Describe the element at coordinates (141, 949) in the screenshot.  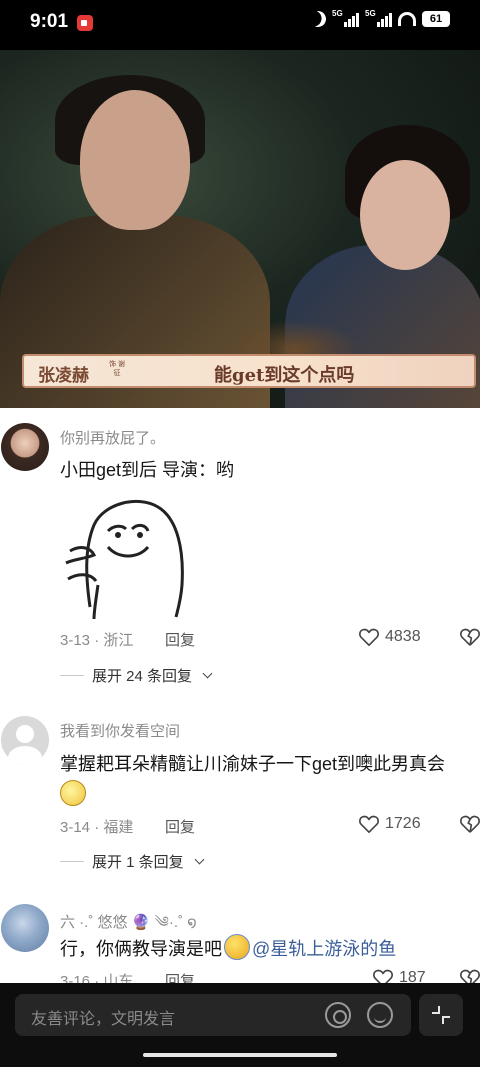
I see `comment-text-prefix: 行，你俩教导演是吧` at that location.